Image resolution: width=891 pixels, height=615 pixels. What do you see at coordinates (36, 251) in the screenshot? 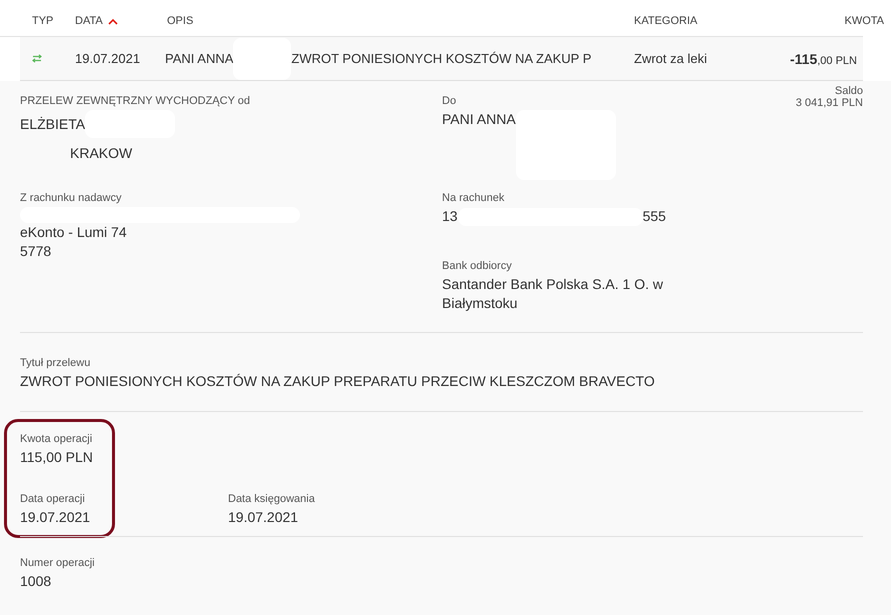
I see `field-value: 5778` at bounding box center [36, 251].